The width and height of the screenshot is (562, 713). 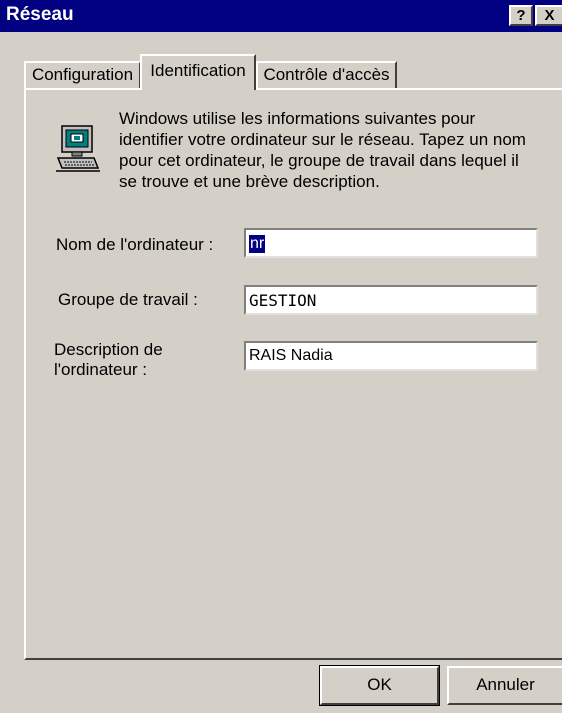 What do you see at coordinates (257, 244) in the screenshot?
I see `computer-name-selection: nr` at bounding box center [257, 244].